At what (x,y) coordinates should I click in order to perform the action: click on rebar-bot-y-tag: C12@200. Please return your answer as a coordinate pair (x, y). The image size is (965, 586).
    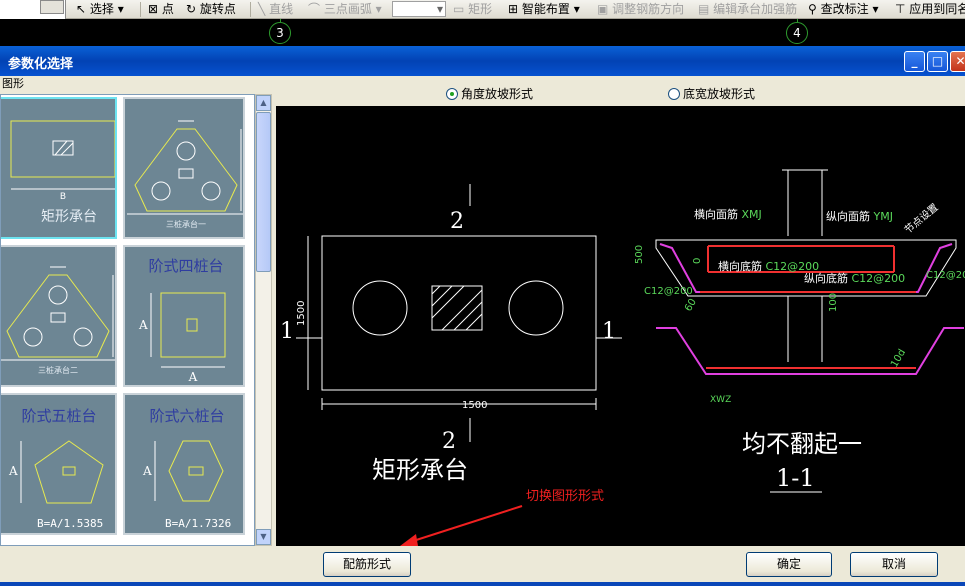
    Looking at the image, I should click on (879, 278).